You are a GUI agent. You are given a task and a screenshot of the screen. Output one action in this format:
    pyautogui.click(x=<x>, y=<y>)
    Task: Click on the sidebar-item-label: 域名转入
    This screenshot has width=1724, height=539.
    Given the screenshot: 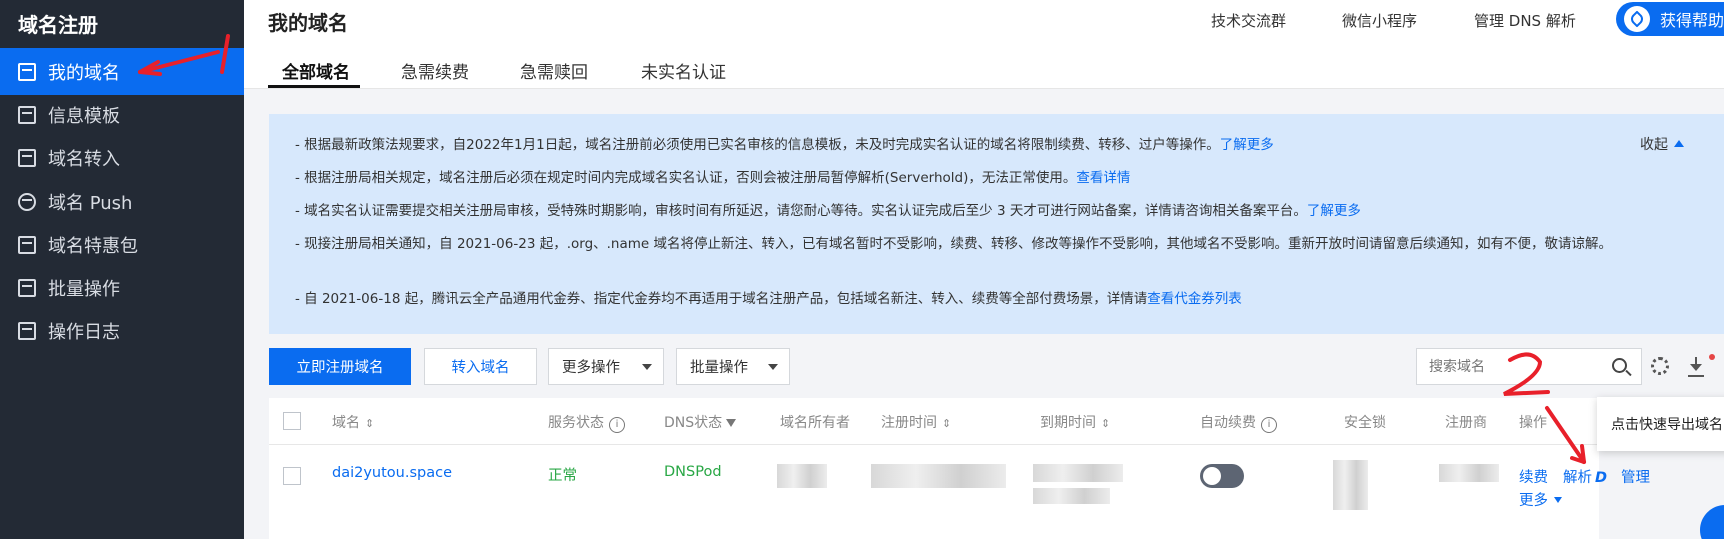 What is the action you would take?
    pyautogui.click(x=84, y=159)
    